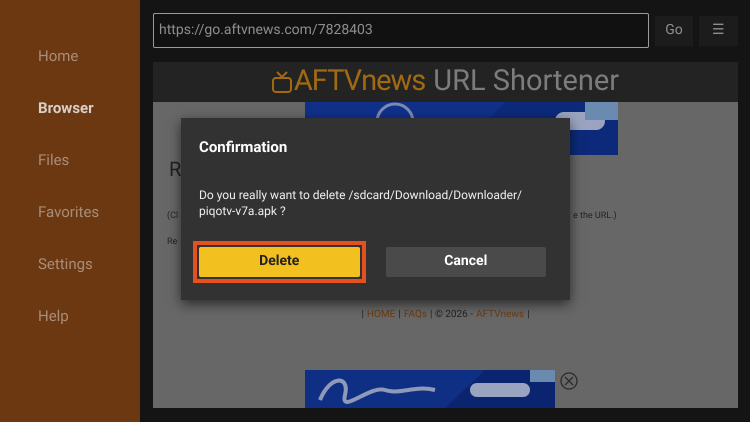 This screenshot has width=750, height=422. I want to click on dialog-title: Confirmation, so click(243, 147).